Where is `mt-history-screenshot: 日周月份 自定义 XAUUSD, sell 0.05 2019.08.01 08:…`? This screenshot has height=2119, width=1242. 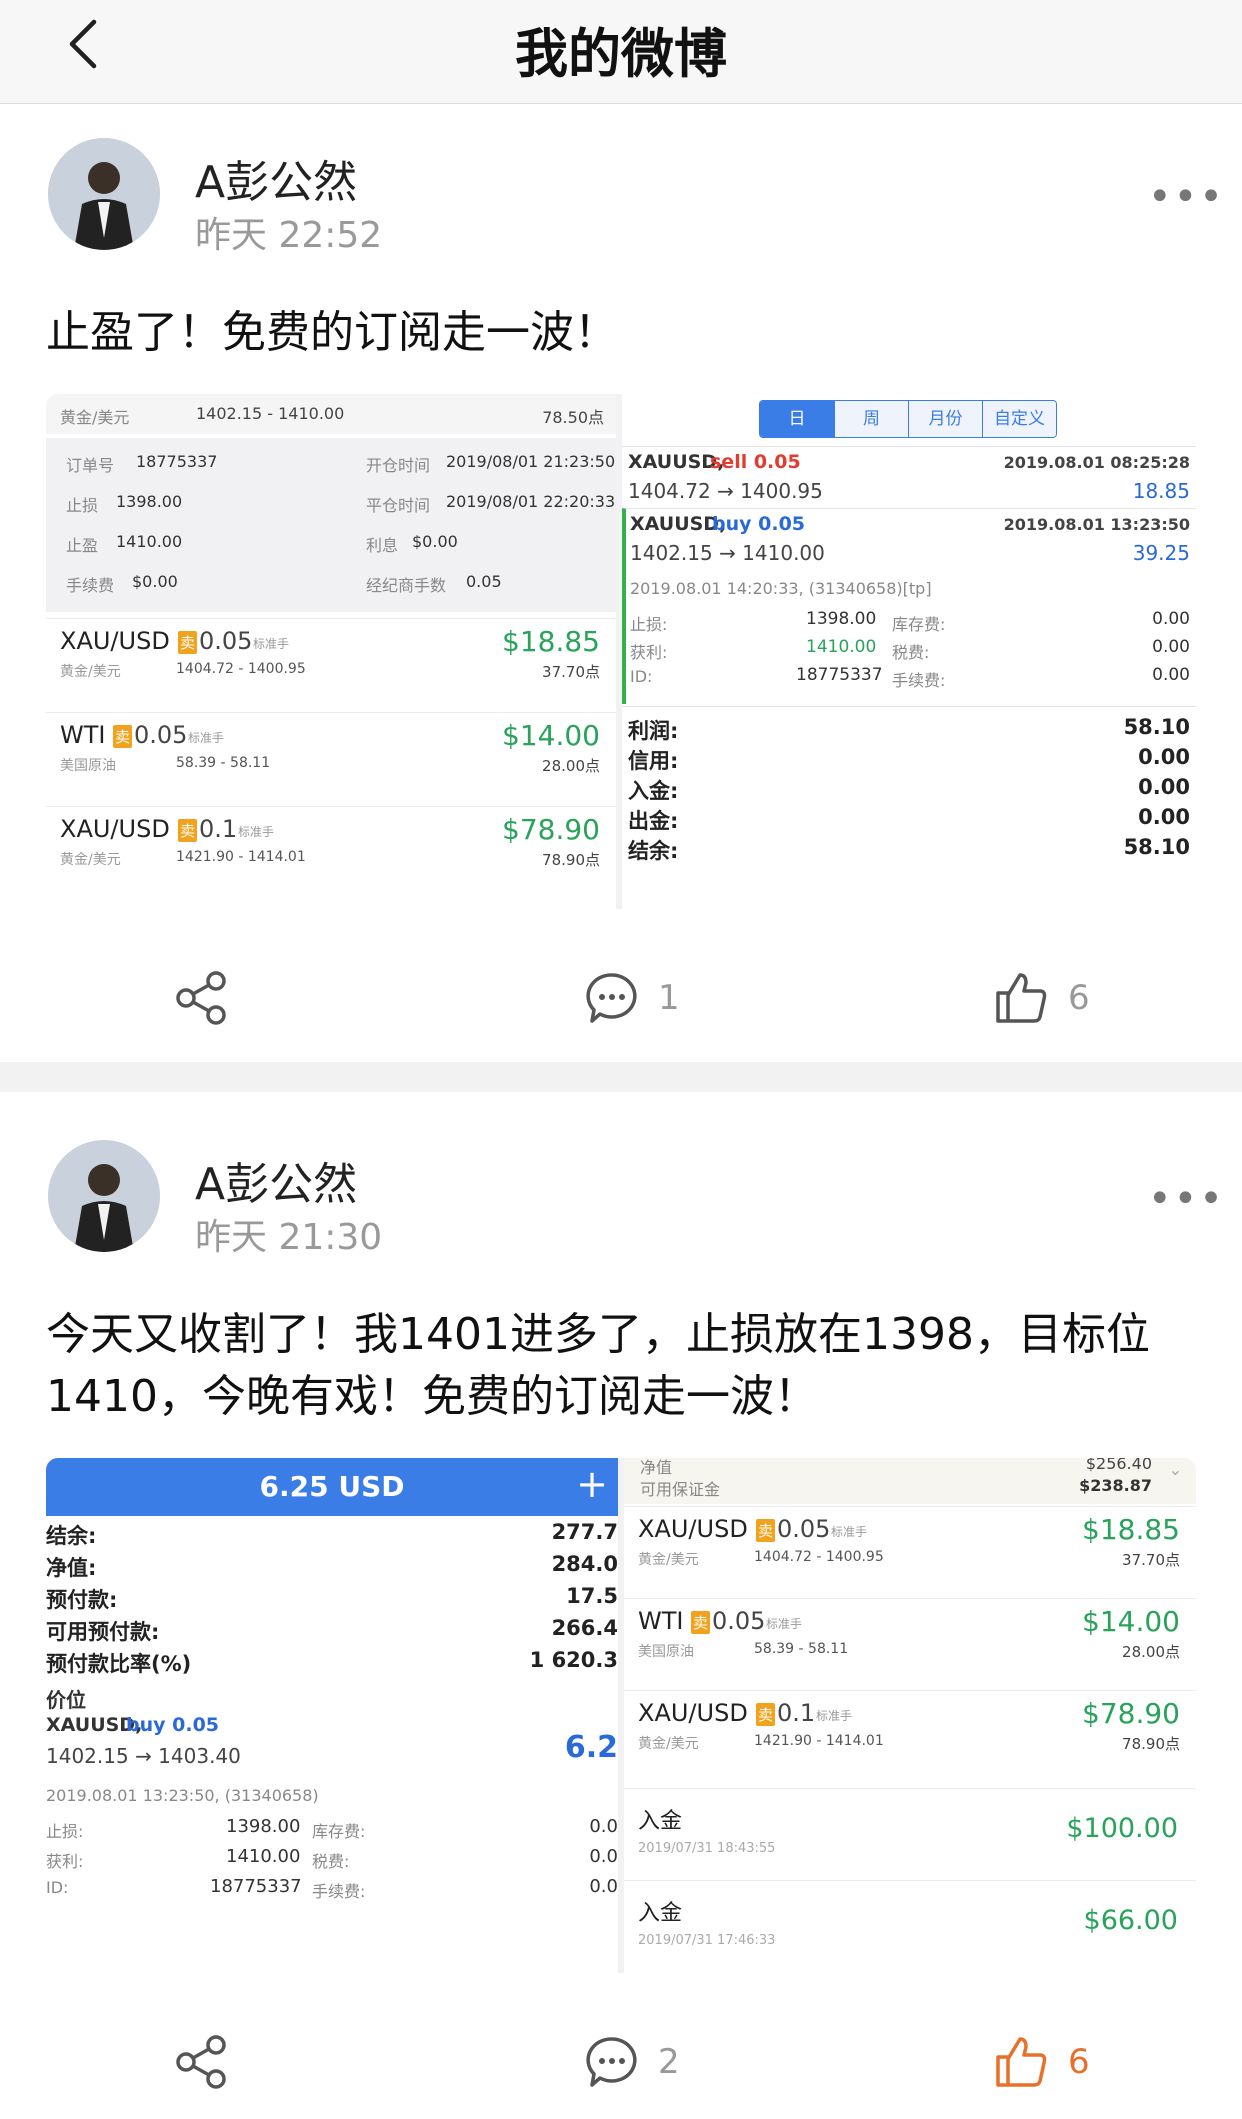
mt-history-screenshot: 日周月份 自定义 XAUUSD, sell 0.05 2019.08.01 08:… is located at coordinates (909, 651).